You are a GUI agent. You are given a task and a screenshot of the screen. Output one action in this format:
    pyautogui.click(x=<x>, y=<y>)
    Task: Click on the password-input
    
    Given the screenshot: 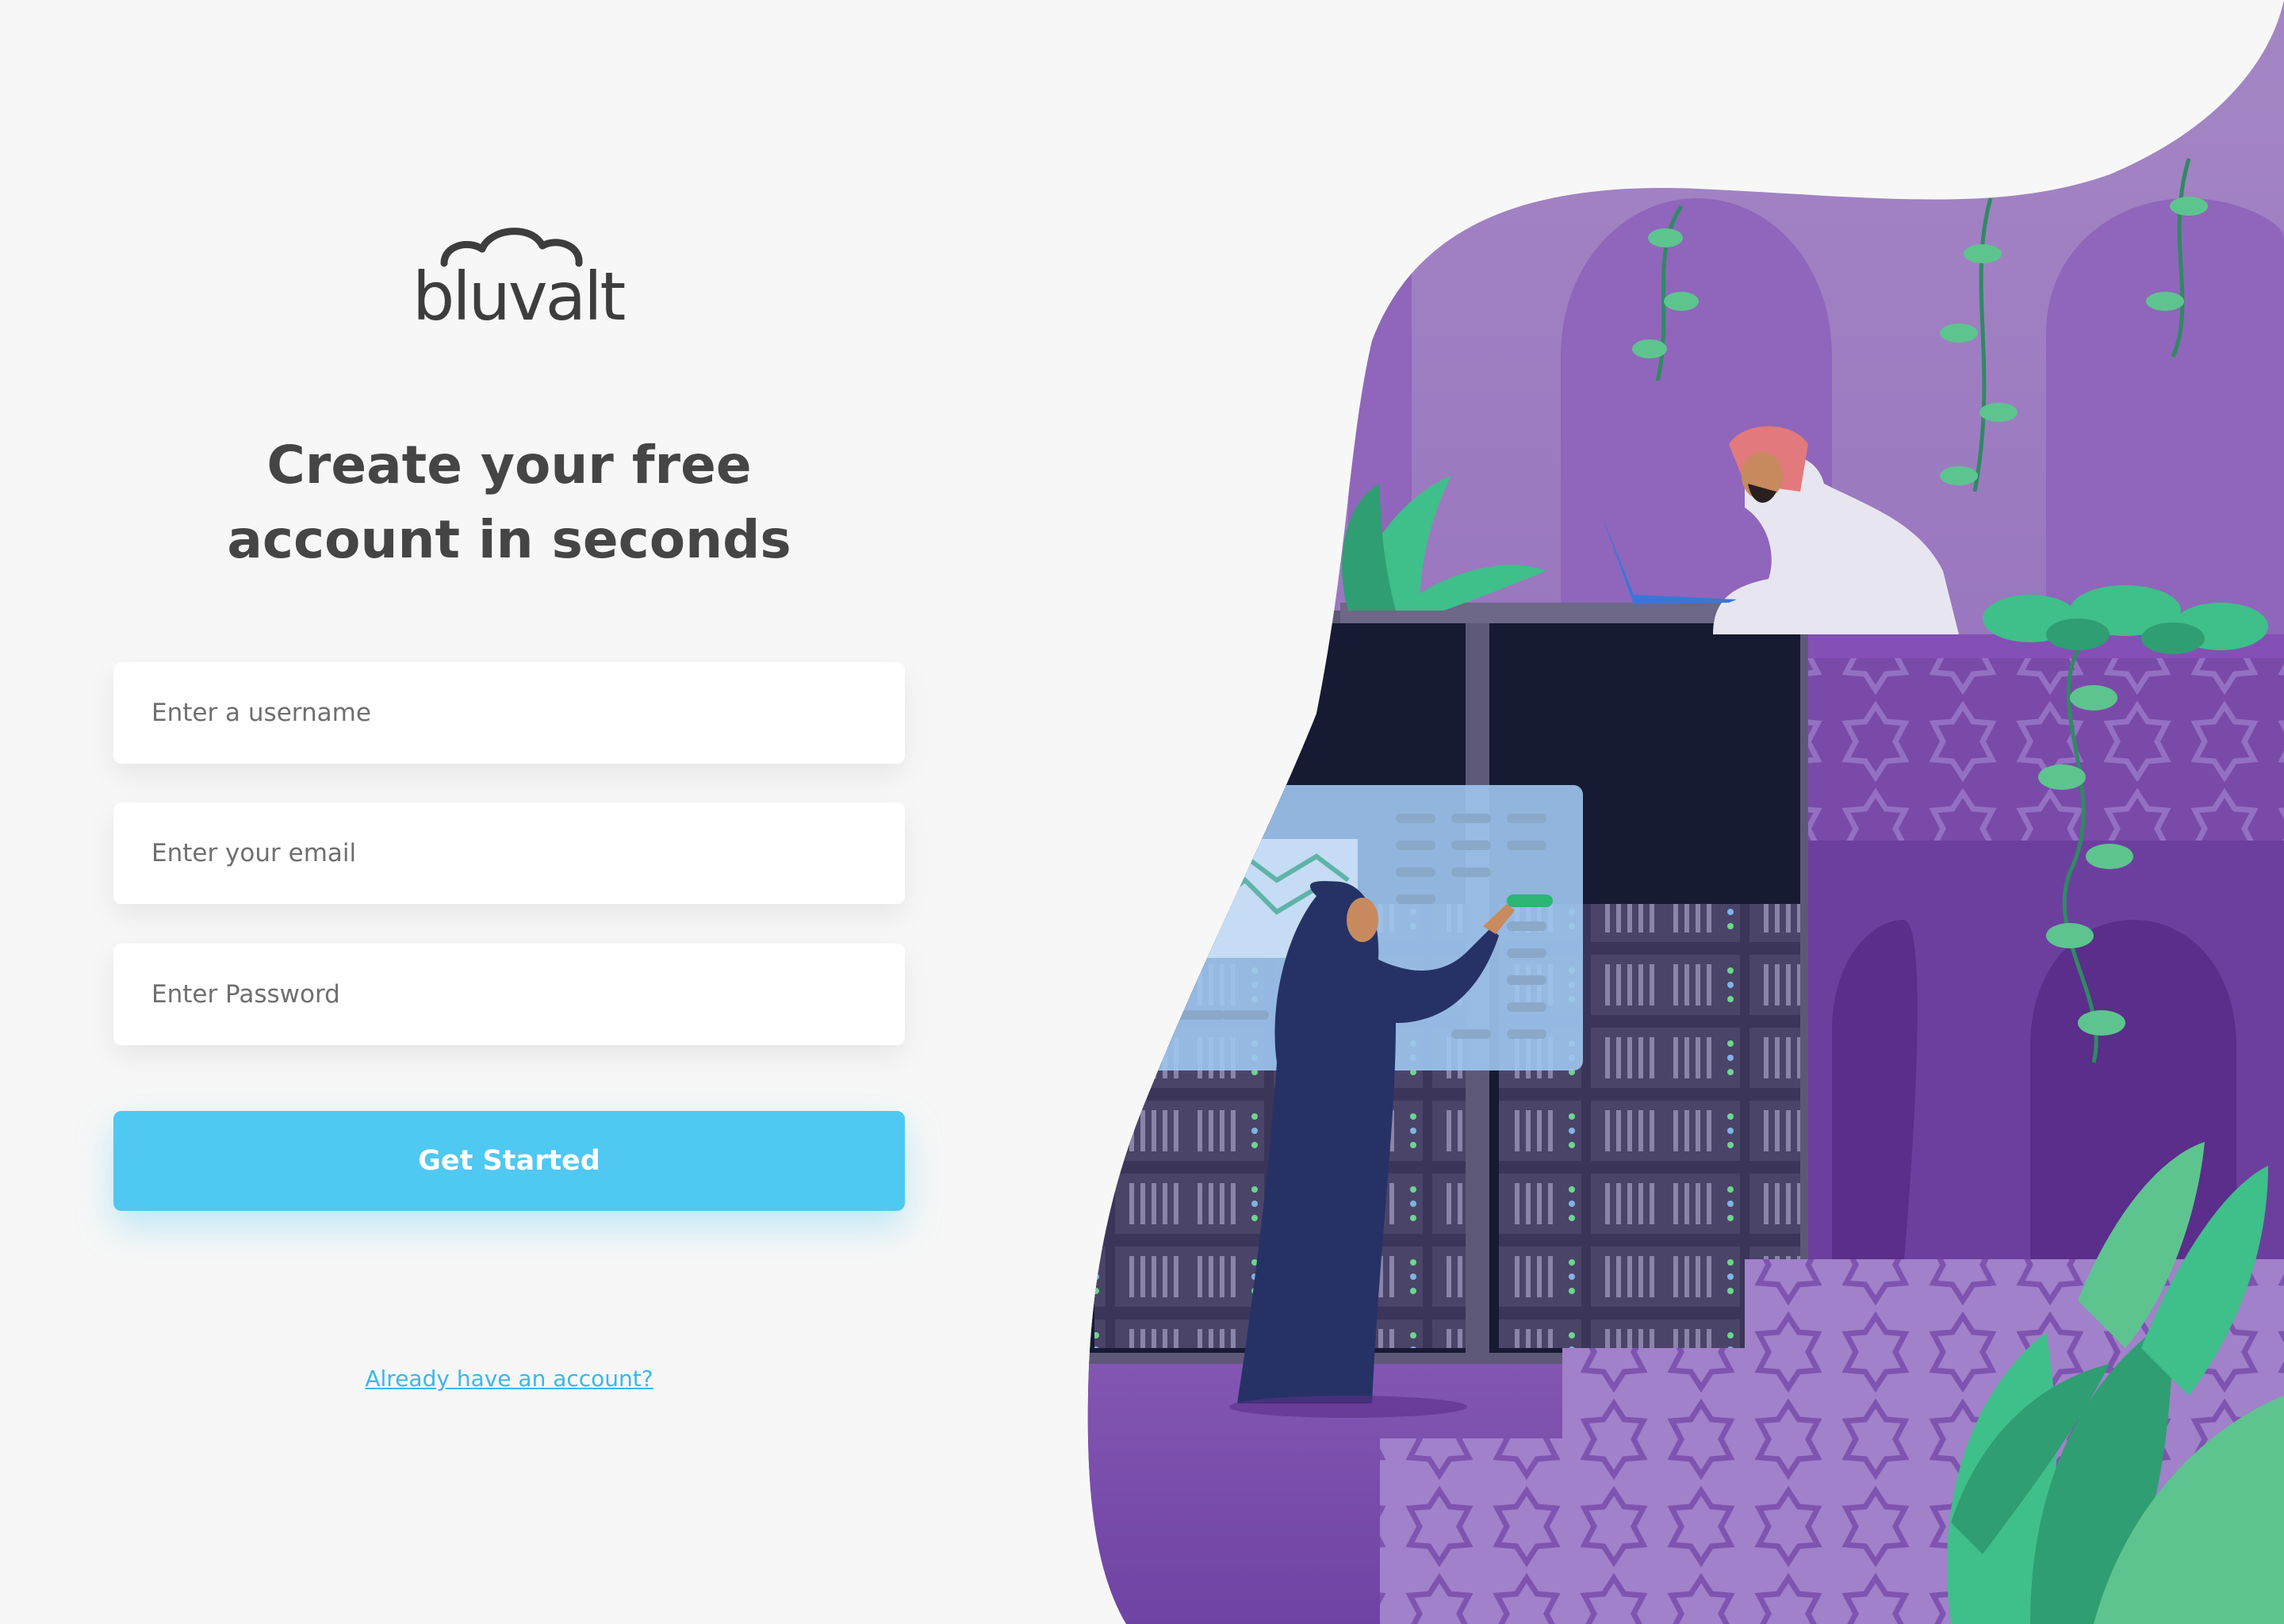 What is the action you would take?
    pyautogui.click(x=509, y=994)
    